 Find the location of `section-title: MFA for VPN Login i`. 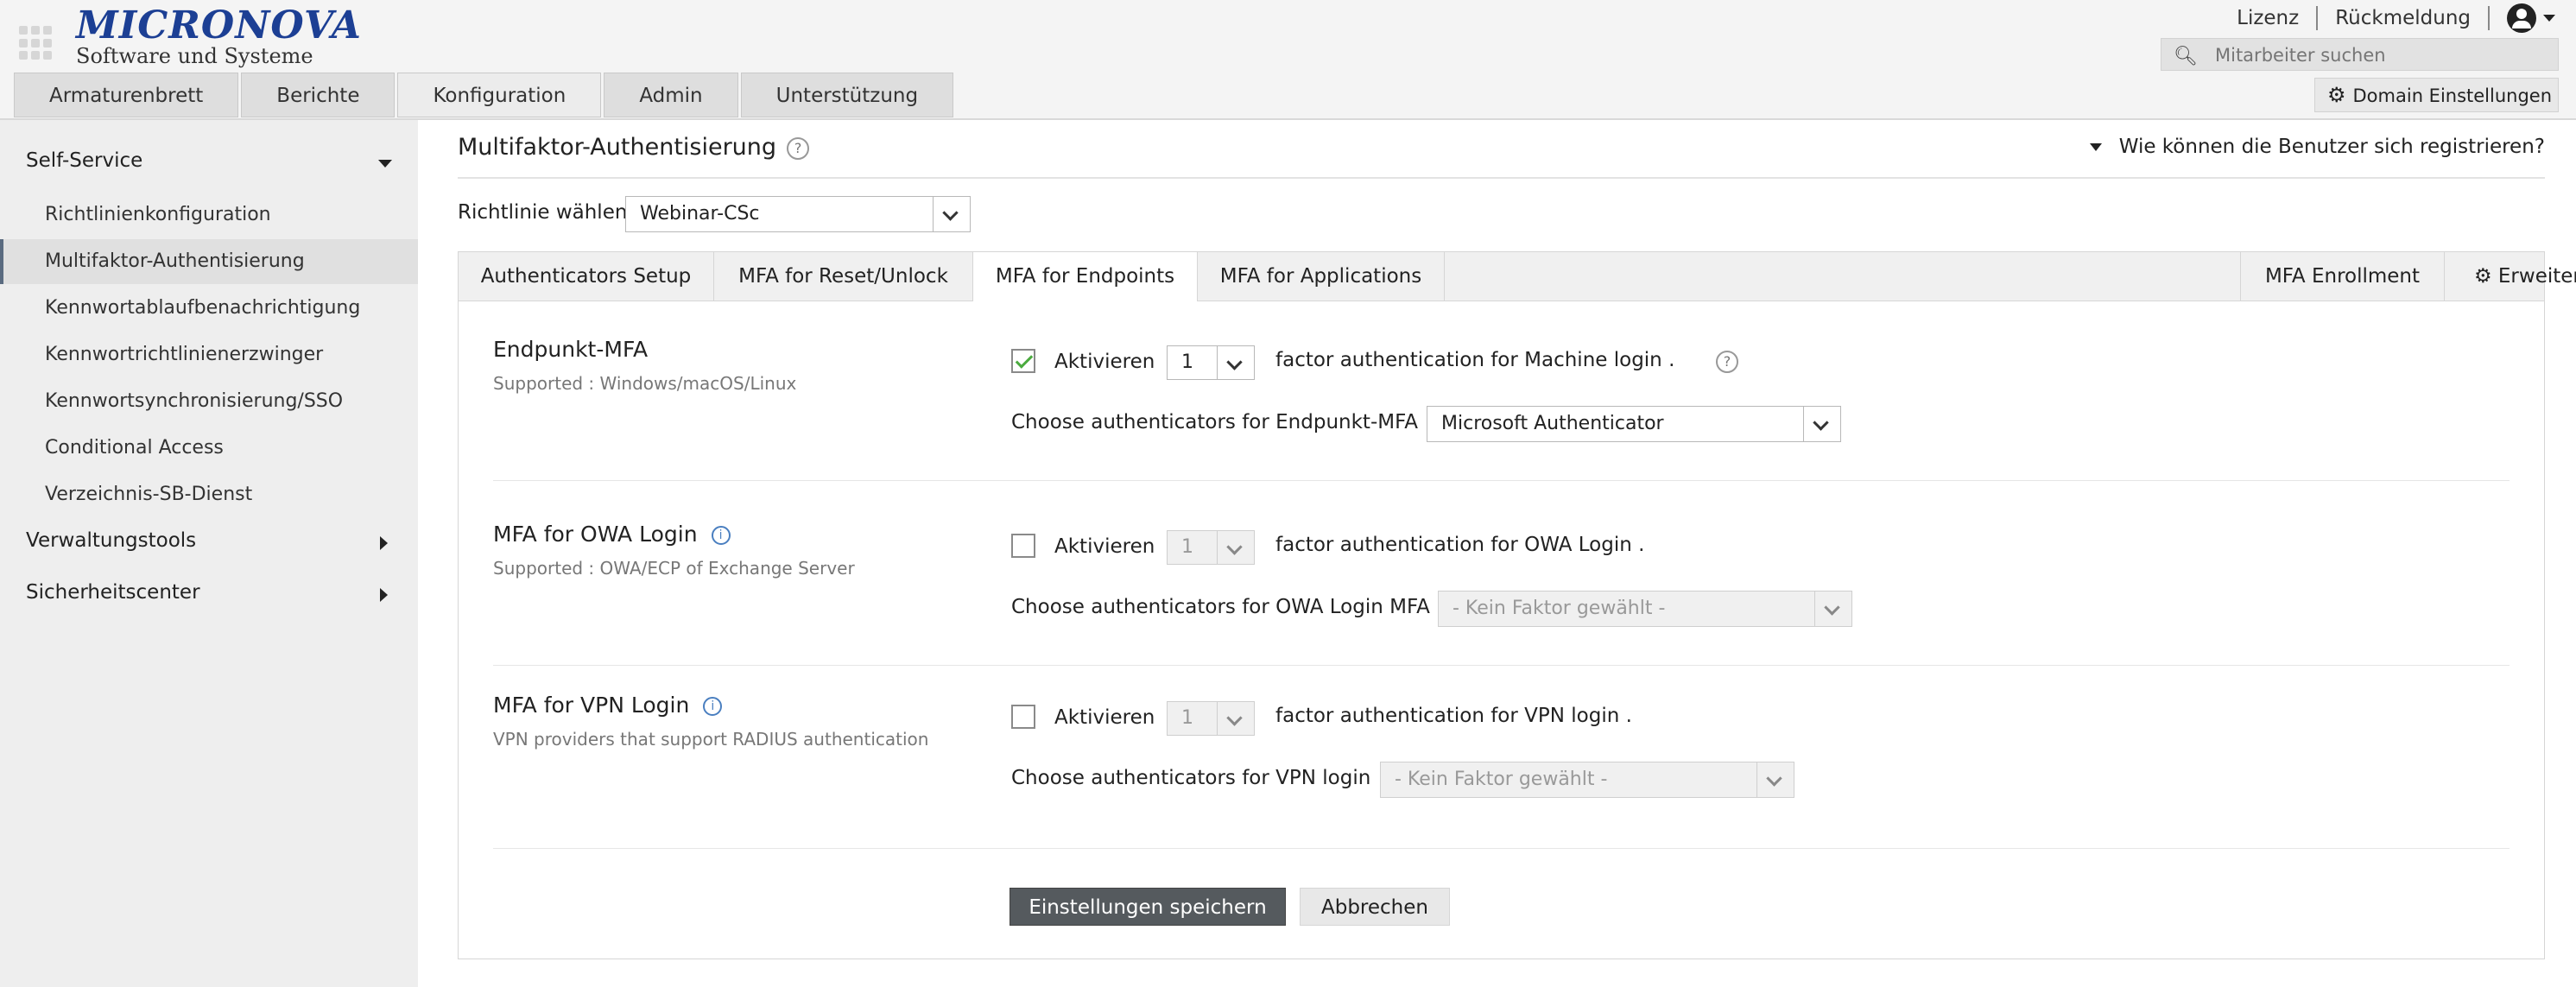

section-title: MFA for VPN Login i is located at coordinates (608, 705).